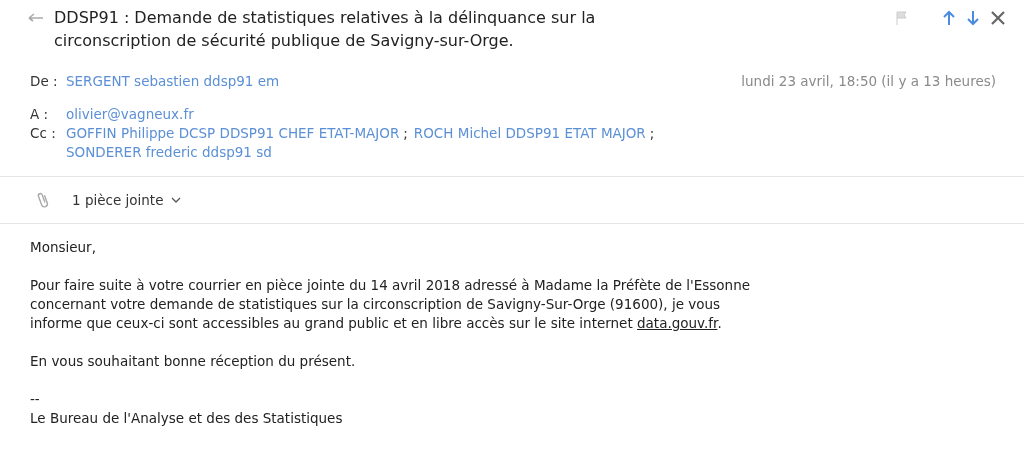 The width and height of the screenshot is (1024, 459). Describe the element at coordinates (169, 152) in the screenshot. I see `recipient-name: SONDERER frederic ddsp91 sd` at that location.